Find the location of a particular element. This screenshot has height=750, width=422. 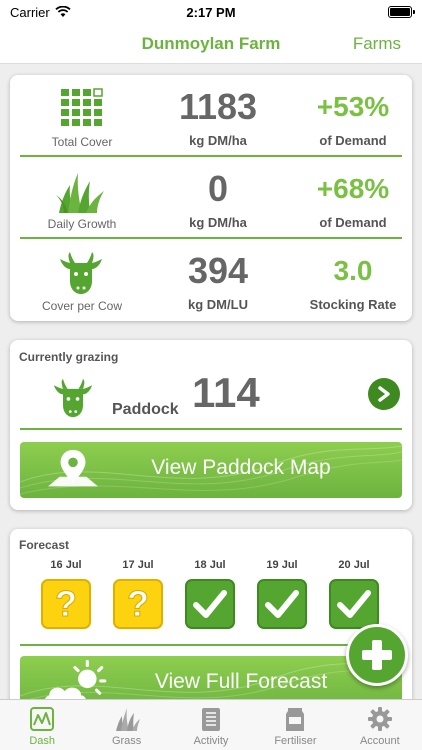

clipboard-icon is located at coordinates (211, 719).